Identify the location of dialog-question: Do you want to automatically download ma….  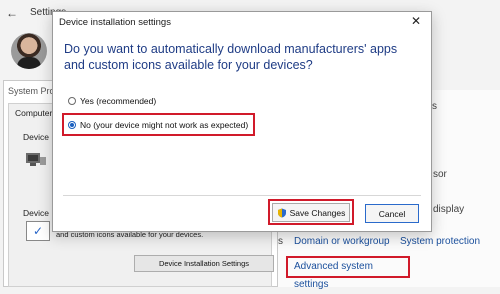
(231, 57).